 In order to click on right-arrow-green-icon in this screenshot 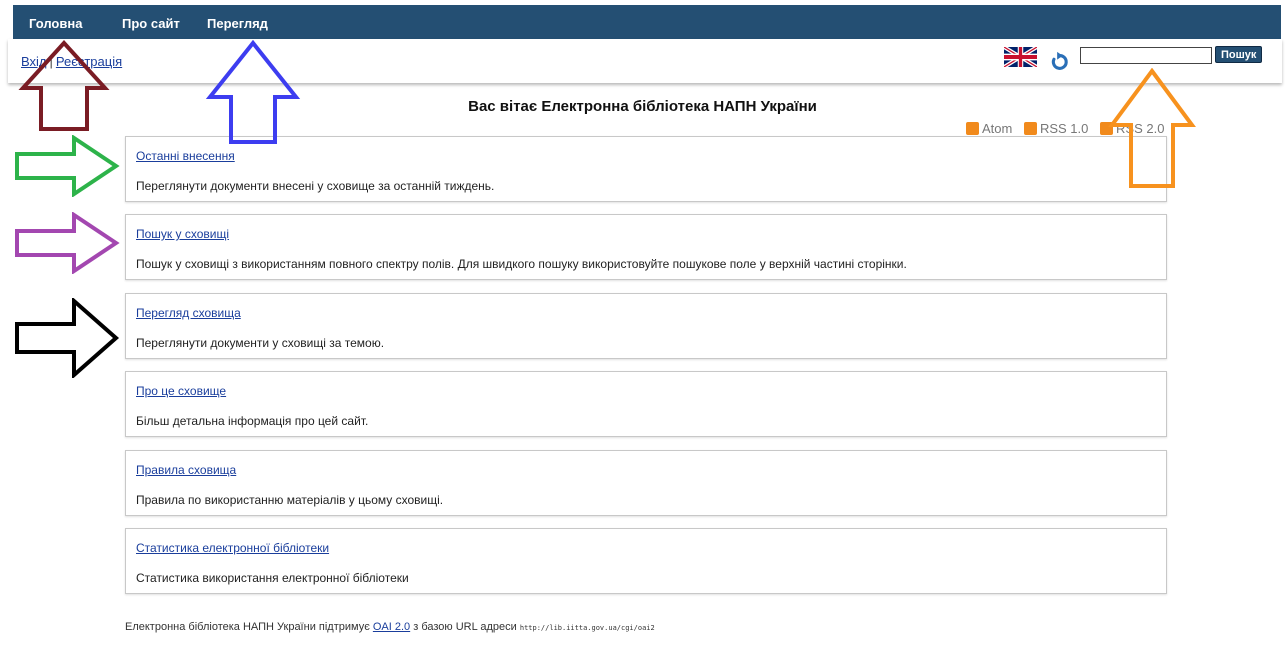, I will do `click(67, 166)`.